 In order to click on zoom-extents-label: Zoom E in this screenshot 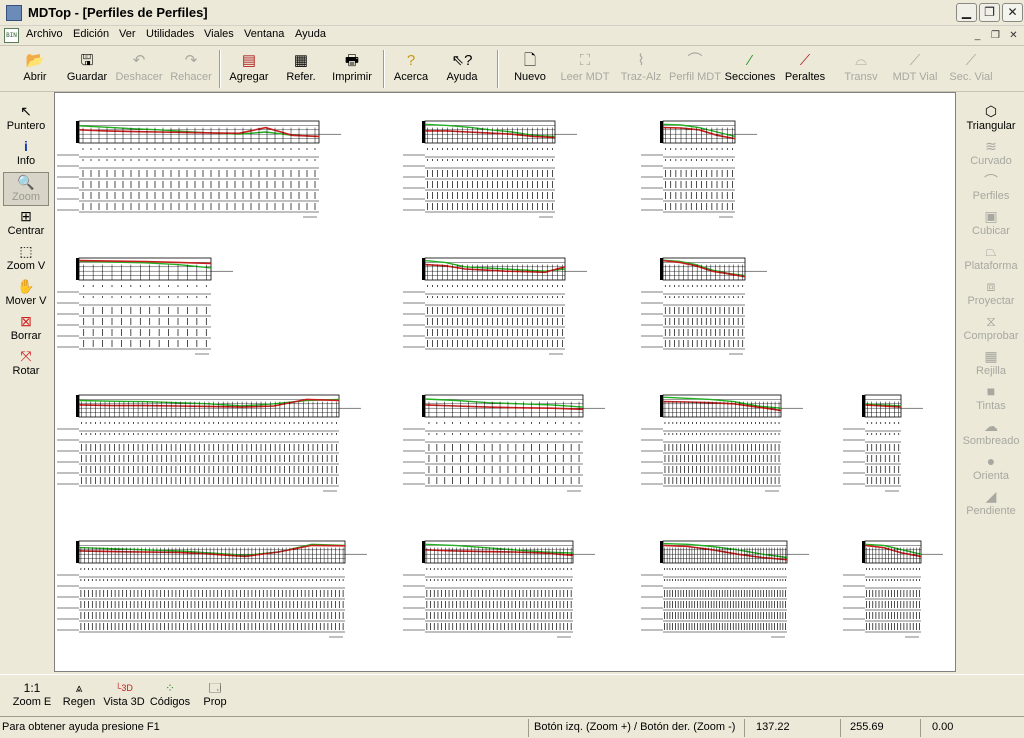, I will do `click(32, 702)`.